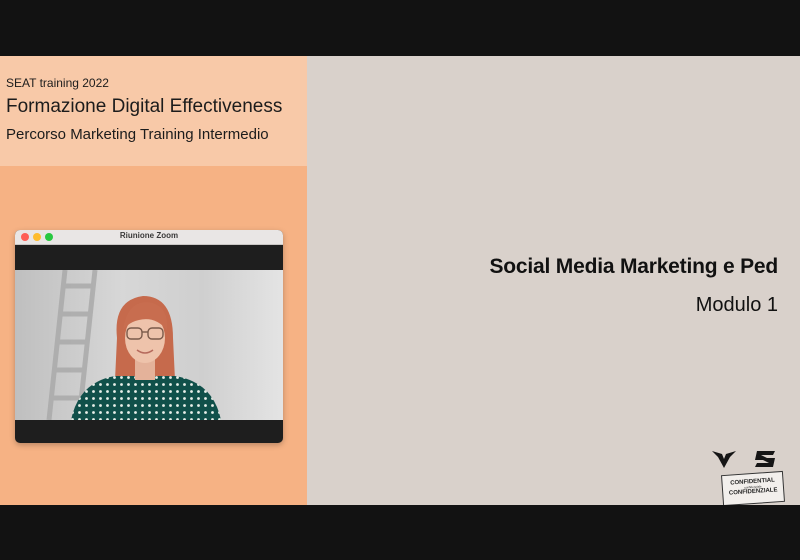  What do you see at coordinates (724, 459) in the screenshot?
I see `cupra-logo-icon` at bounding box center [724, 459].